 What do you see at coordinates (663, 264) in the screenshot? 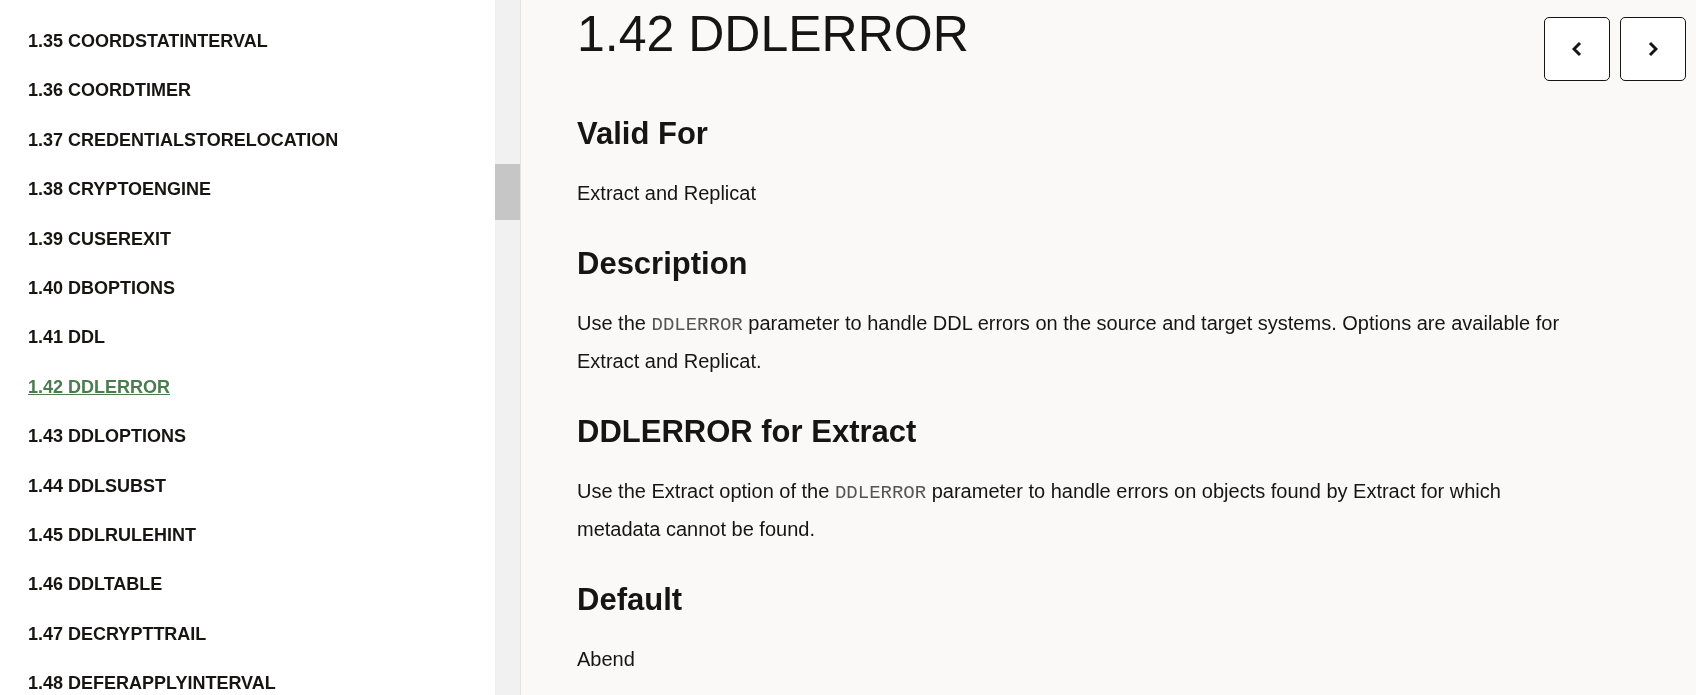
I see `section-heading: Description` at bounding box center [663, 264].